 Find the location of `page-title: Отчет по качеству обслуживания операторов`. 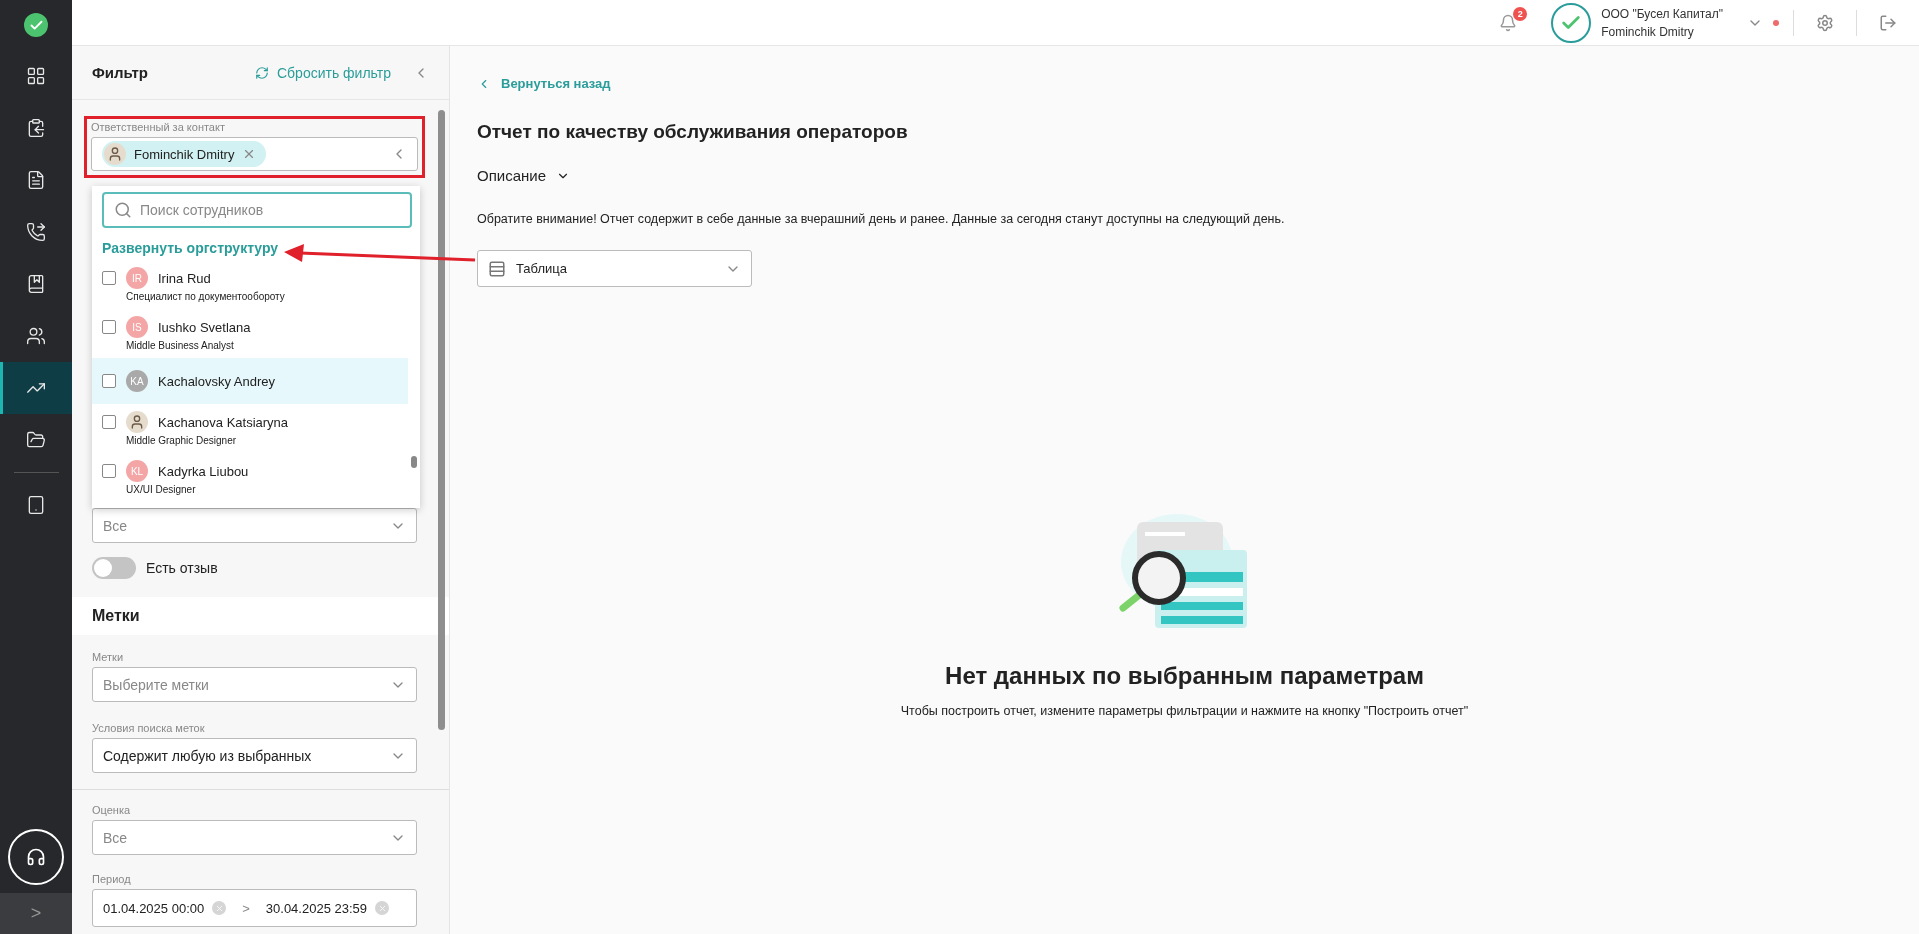

page-title: Отчет по качеству обслуживания операторов is located at coordinates (693, 132).